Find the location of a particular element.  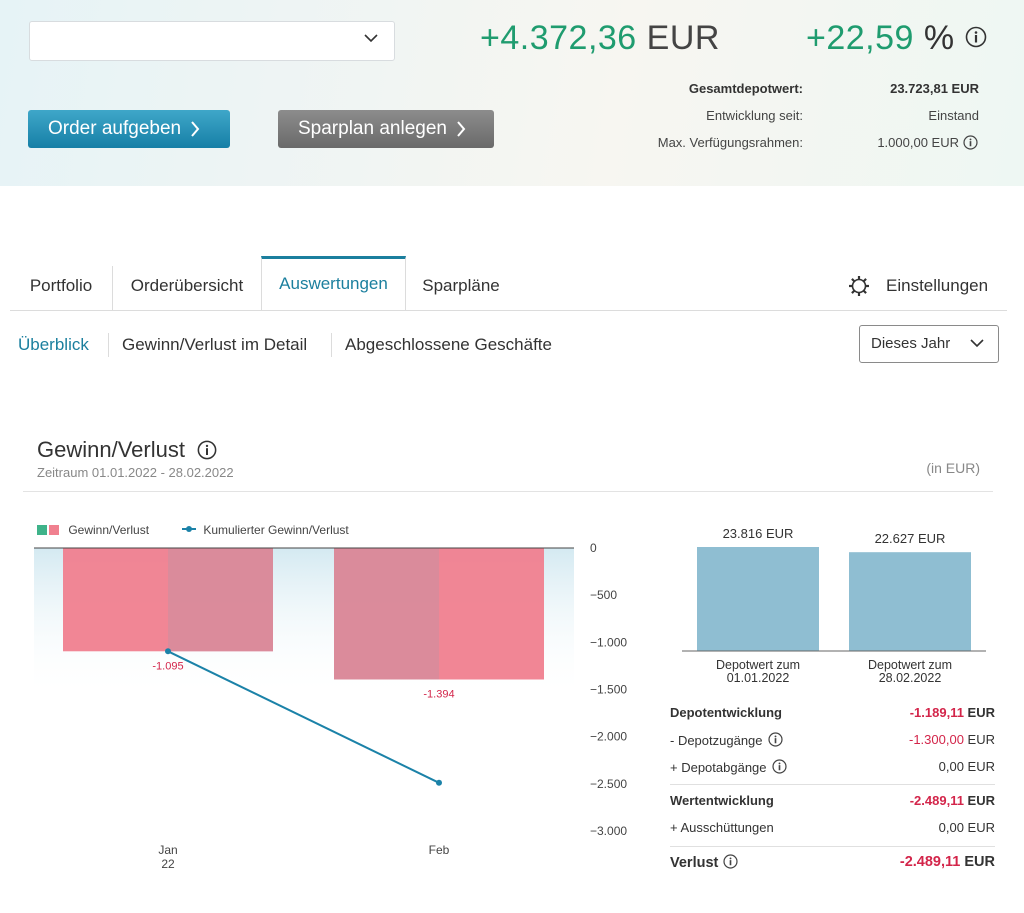

summary-value: -1.189,11 EUR is located at coordinates (952, 712).